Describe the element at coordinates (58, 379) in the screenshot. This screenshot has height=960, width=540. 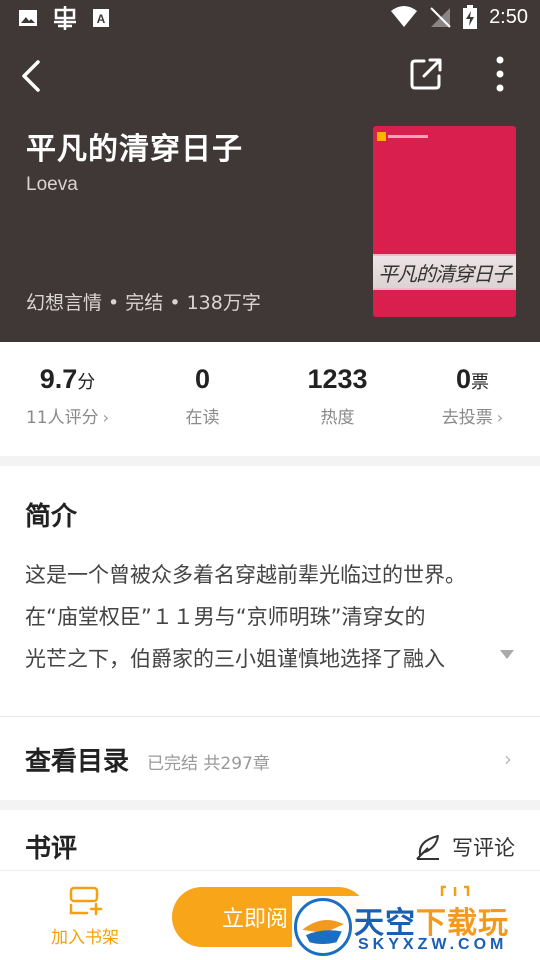
I see `stat-value: 9.7` at that location.